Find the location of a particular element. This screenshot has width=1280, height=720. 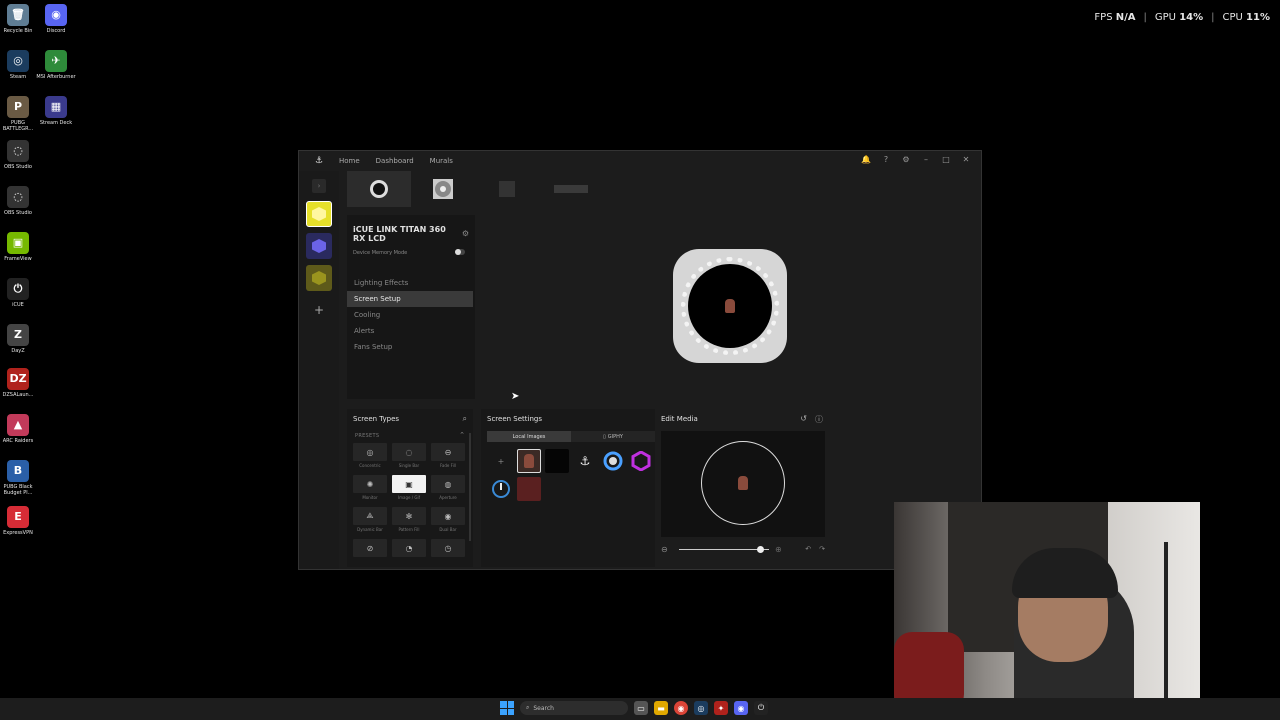

hexagon-icon is located at coordinates (319, 214).